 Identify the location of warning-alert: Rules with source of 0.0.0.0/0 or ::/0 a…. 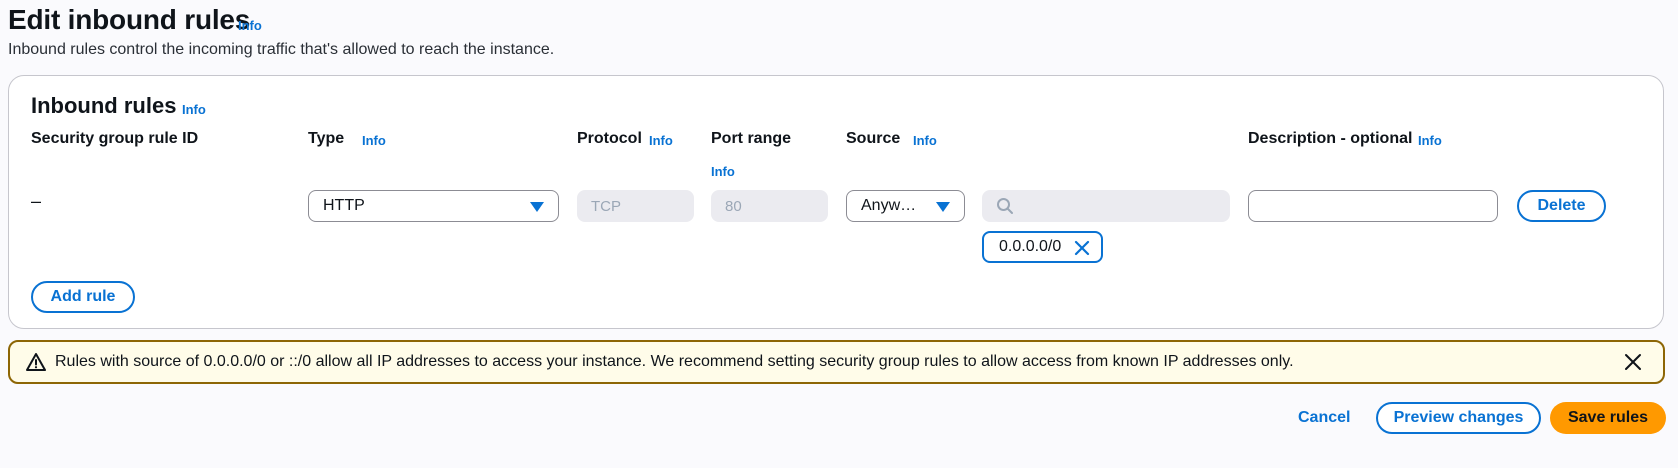
(836, 362).